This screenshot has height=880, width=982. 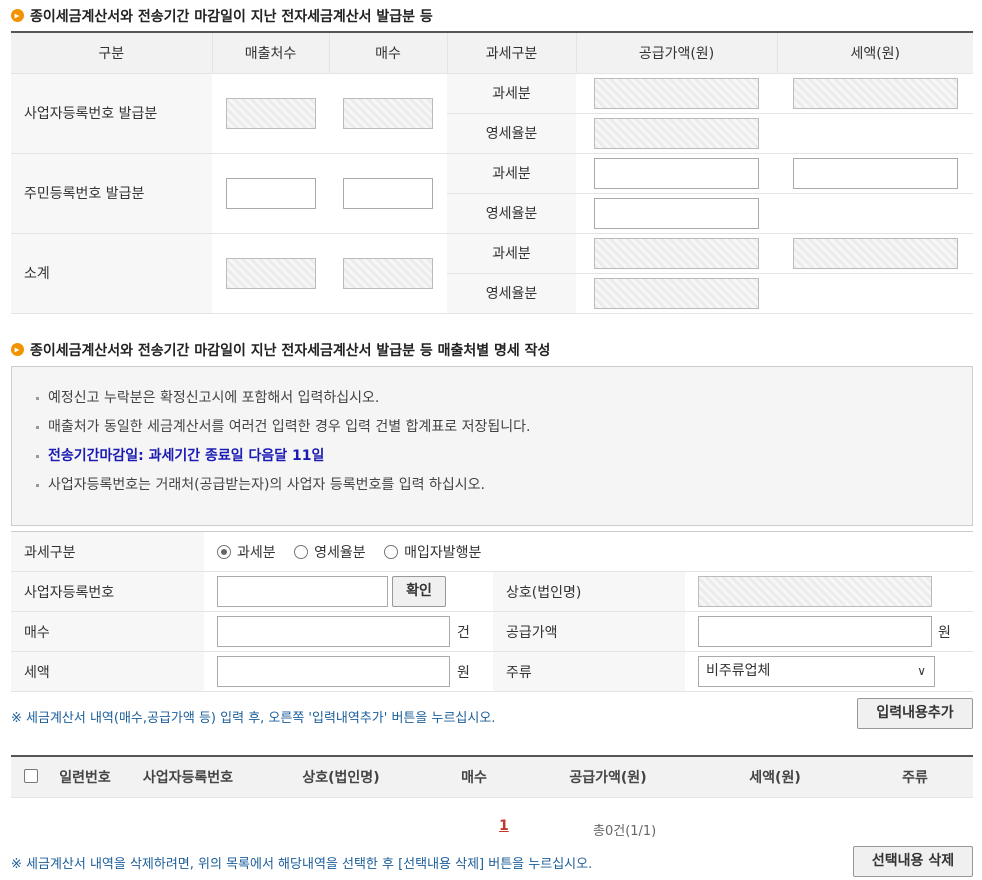 What do you see at coordinates (676, 133) in the screenshot?
I see `supply-bizno-zero-field` at bounding box center [676, 133].